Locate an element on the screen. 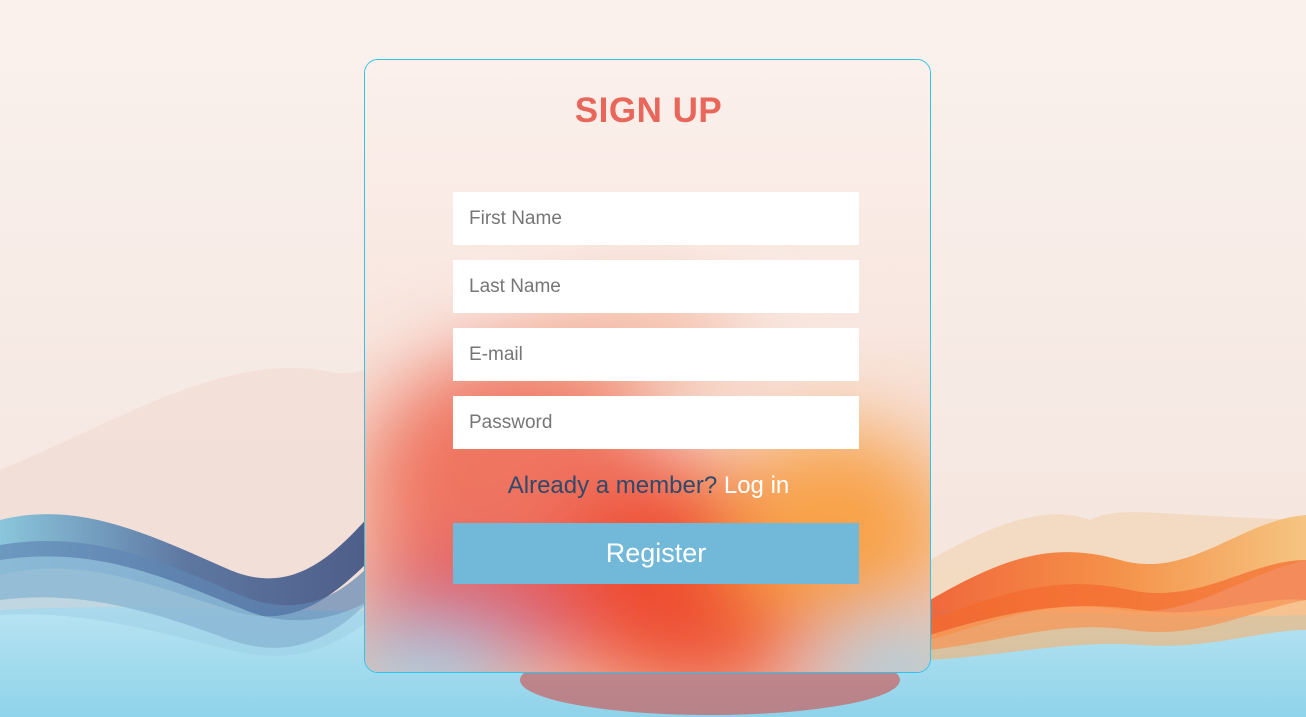 The height and width of the screenshot is (717, 1306). password-field is located at coordinates (656, 422).